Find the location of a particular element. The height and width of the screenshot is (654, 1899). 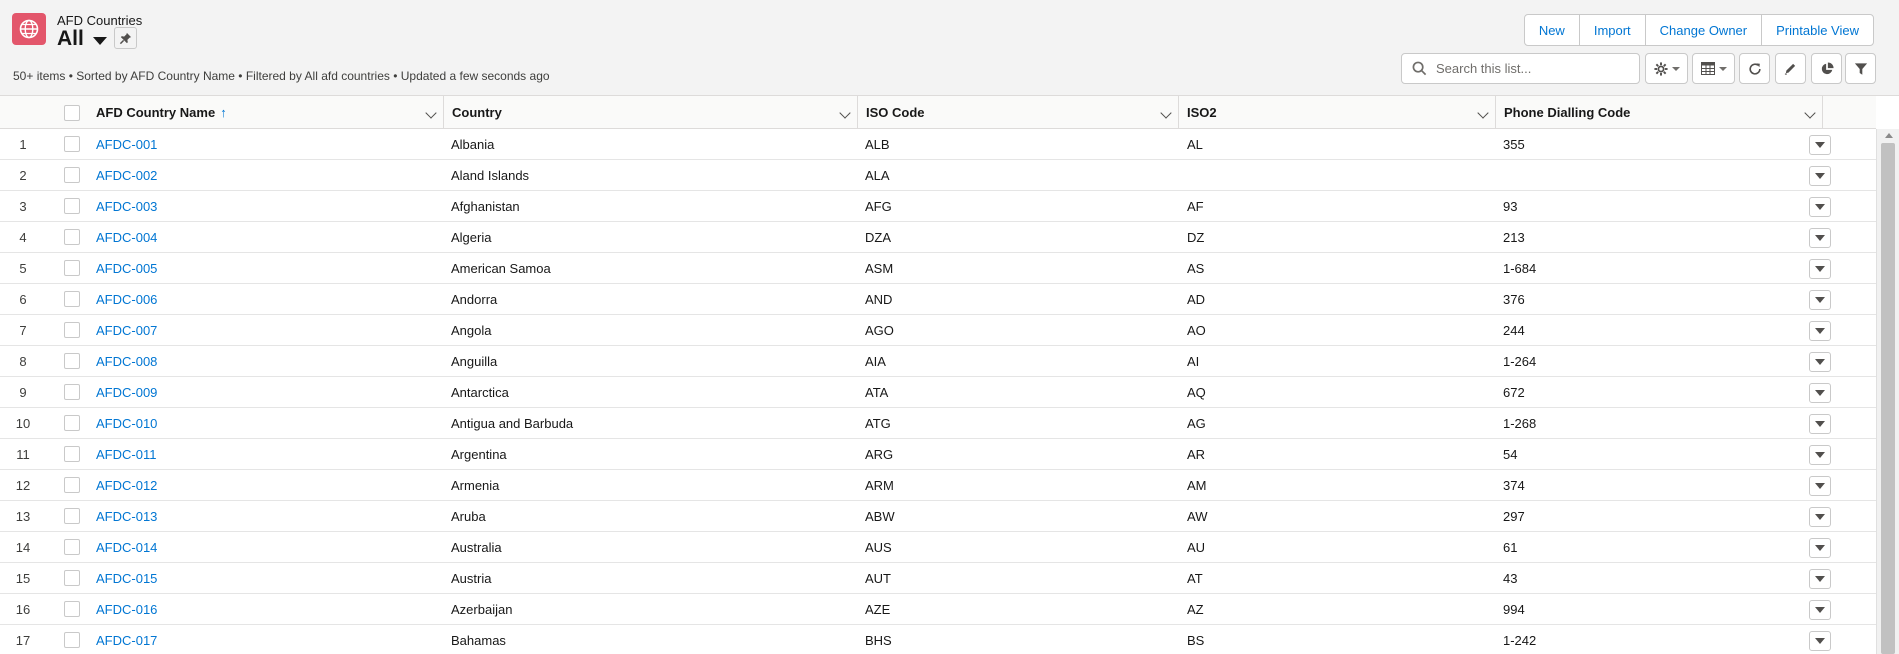

record-name-link: AFDC-011 is located at coordinates (126, 454).